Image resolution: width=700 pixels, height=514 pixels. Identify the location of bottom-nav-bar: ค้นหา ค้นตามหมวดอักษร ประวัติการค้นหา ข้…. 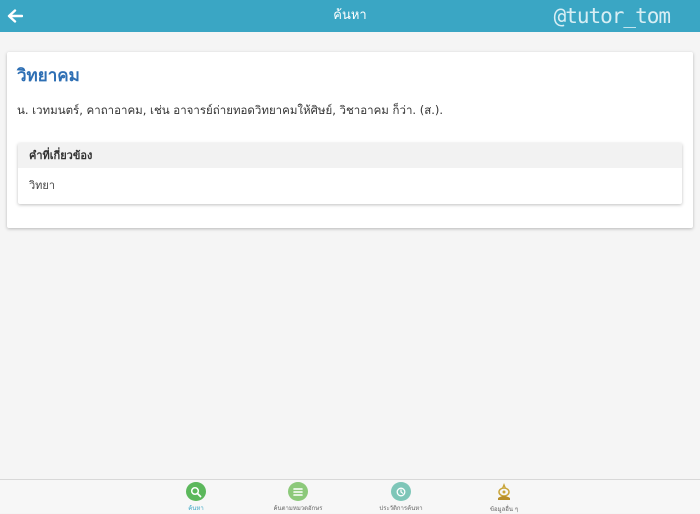
(350, 496).